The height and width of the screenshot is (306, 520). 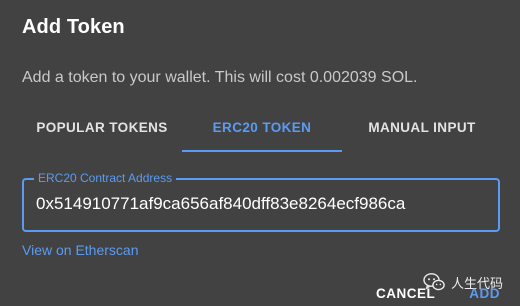 I want to click on tab-manual-input: MANUAL INPUT, so click(x=422, y=131).